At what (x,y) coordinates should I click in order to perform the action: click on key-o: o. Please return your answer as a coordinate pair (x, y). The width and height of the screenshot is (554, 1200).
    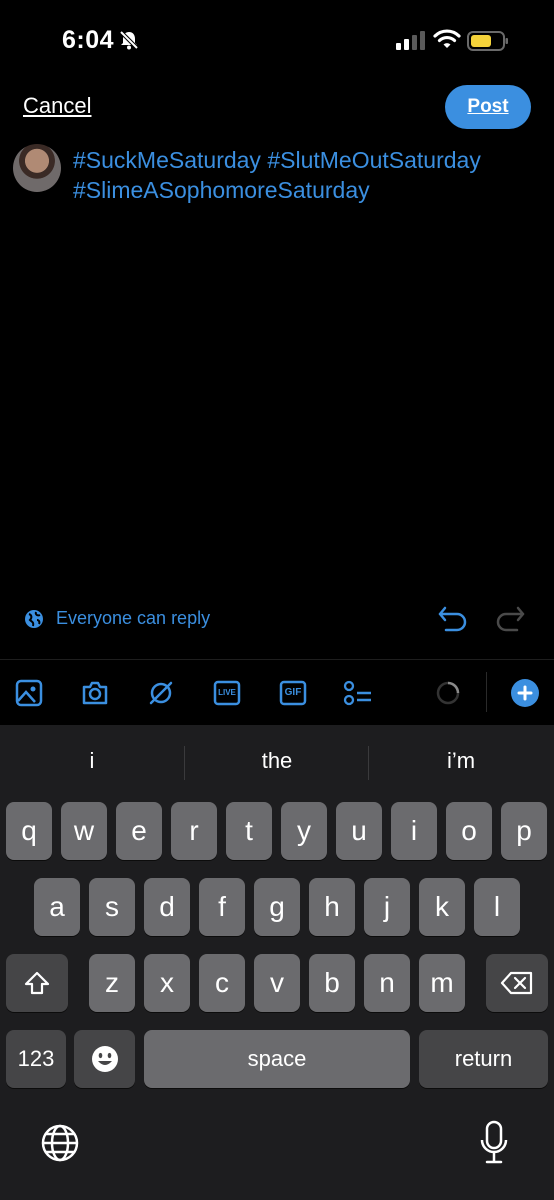
    Looking at the image, I should click on (469, 831).